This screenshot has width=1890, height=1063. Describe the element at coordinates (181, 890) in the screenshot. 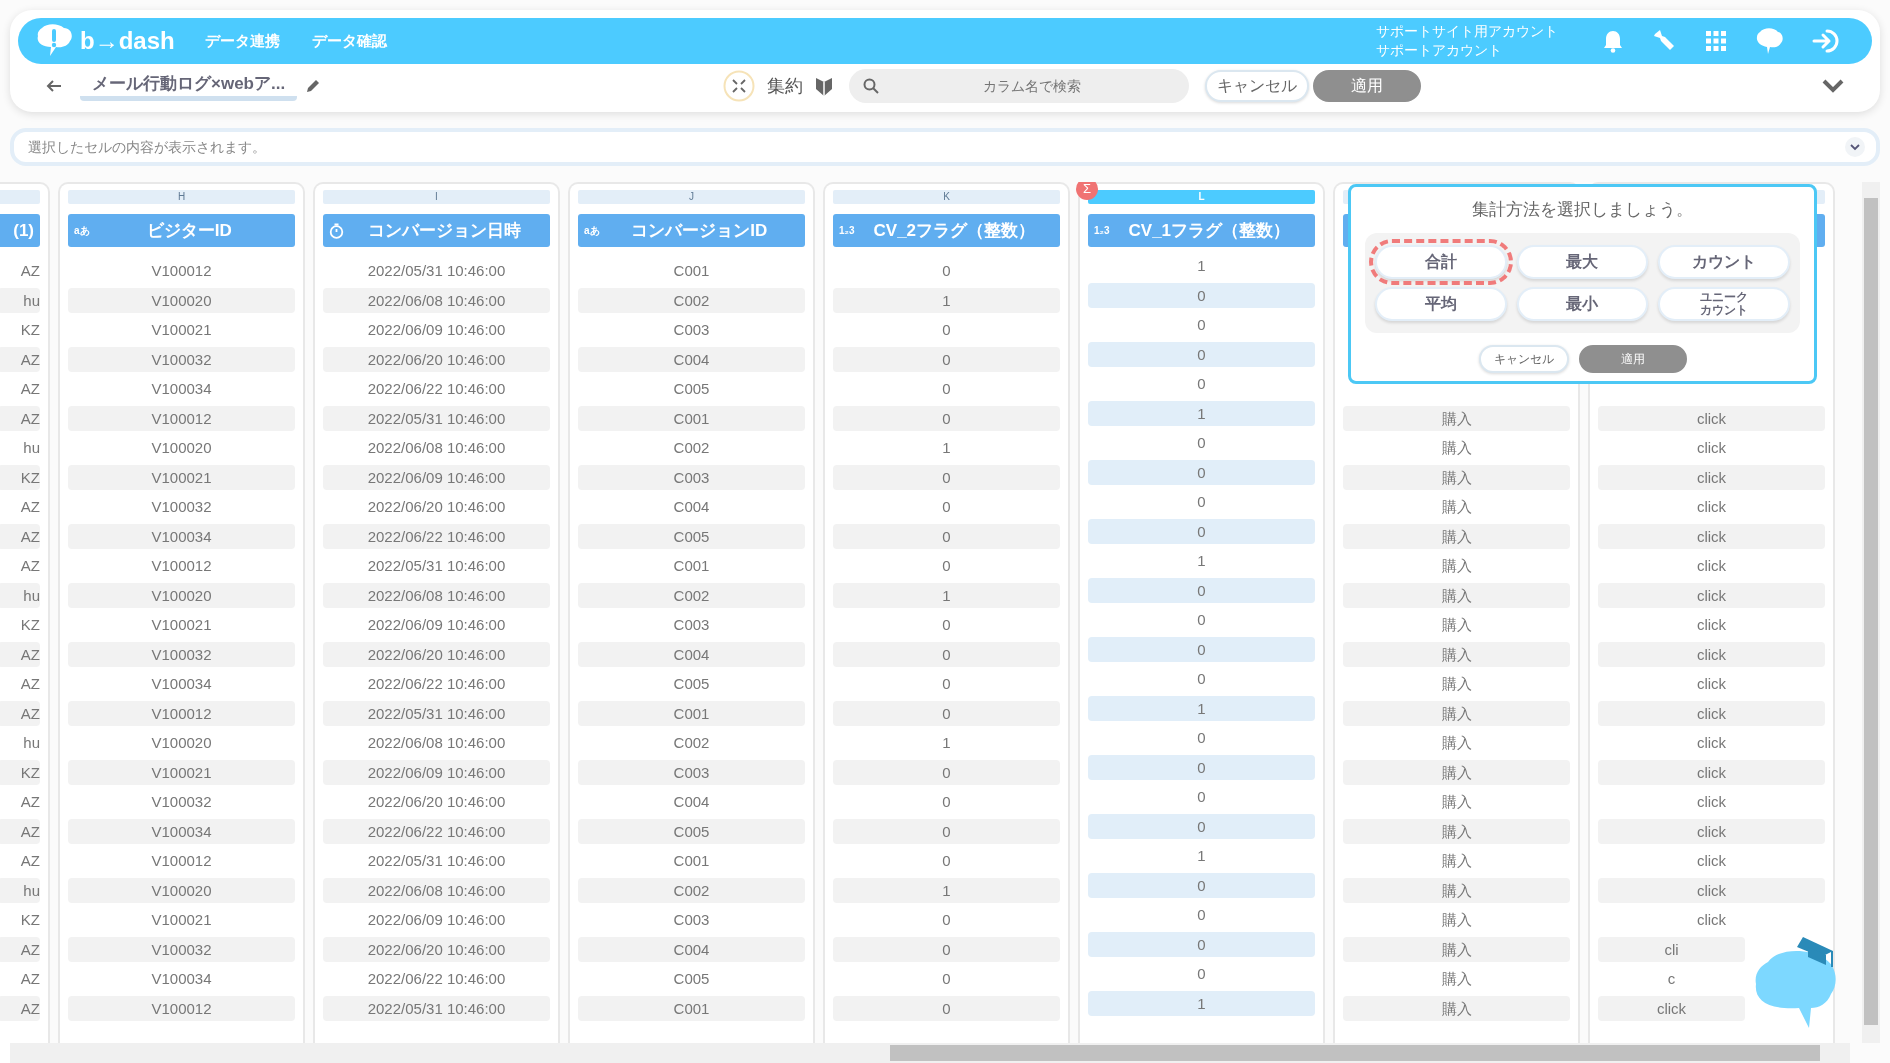

I see `table-cell: V100020` at that location.